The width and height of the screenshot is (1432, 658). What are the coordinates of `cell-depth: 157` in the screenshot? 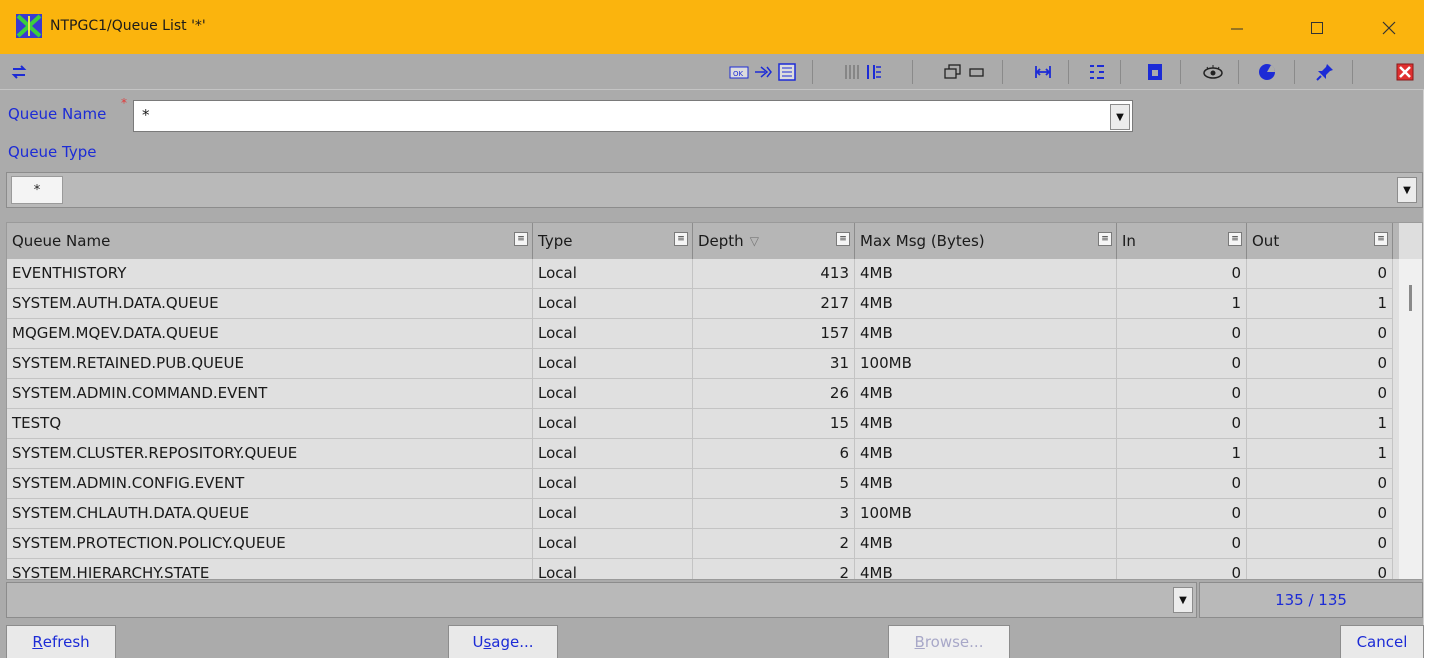 It's located at (774, 334).